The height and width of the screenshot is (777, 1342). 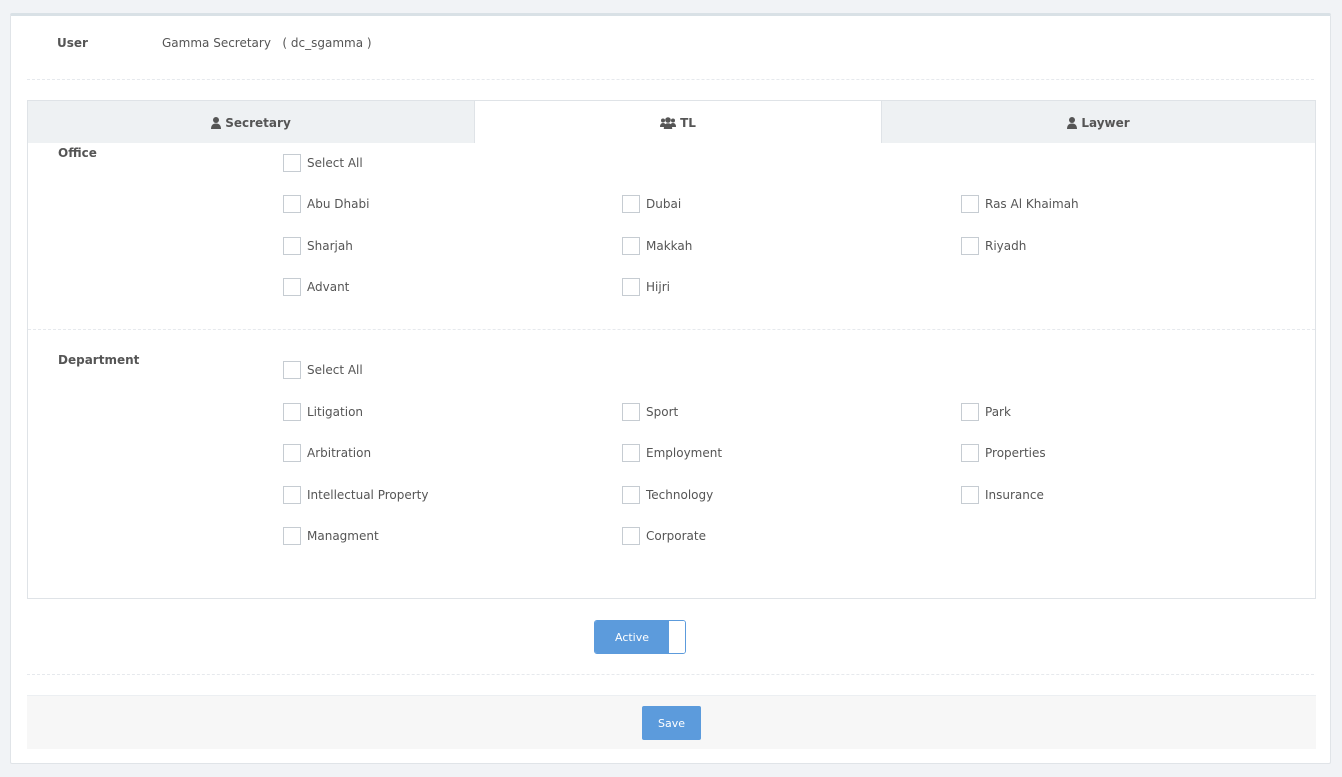 I want to click on department-checkbox-technology: Technology, so click(x=667, y=495).